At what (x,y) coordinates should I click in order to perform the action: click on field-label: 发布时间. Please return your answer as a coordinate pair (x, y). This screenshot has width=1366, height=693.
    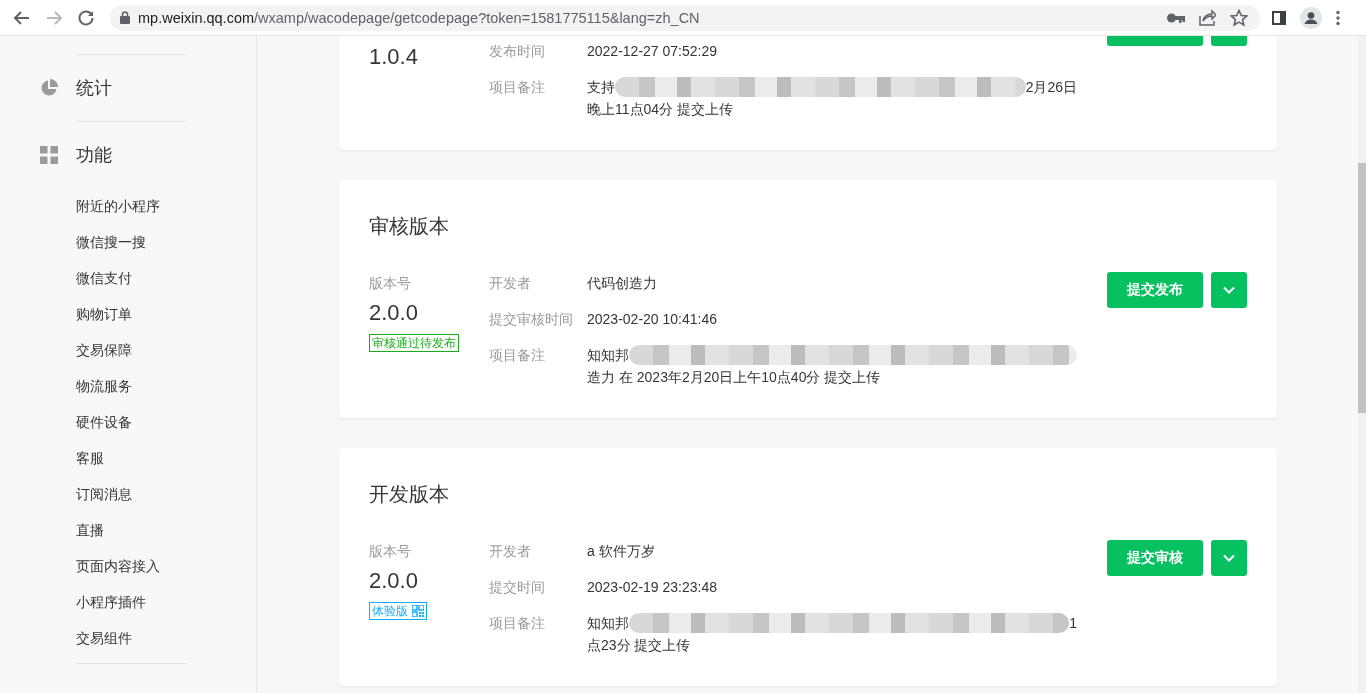
    Looking at the image, I should click on (517, 51).